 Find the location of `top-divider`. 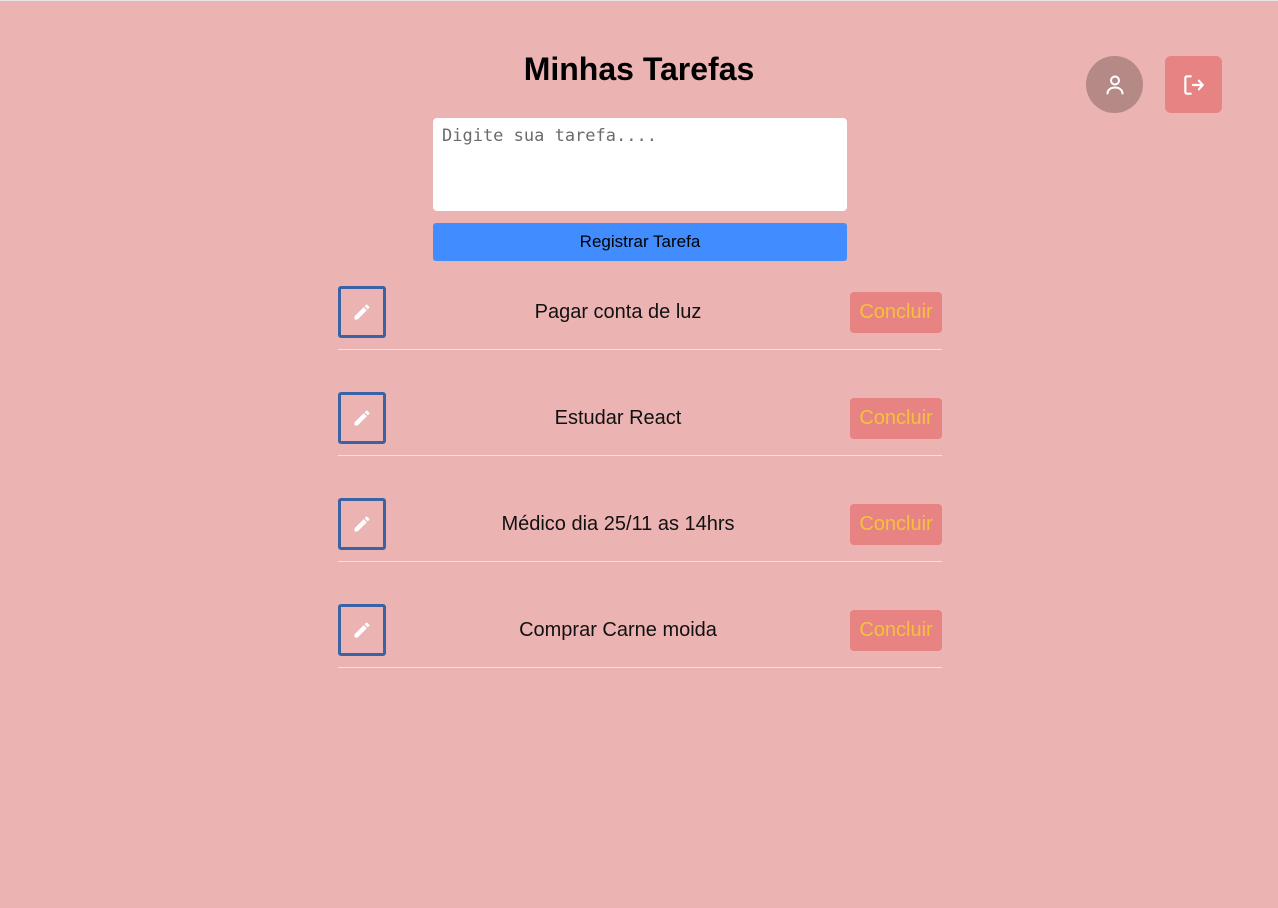

top-divider is located at coordinates (639, 0).